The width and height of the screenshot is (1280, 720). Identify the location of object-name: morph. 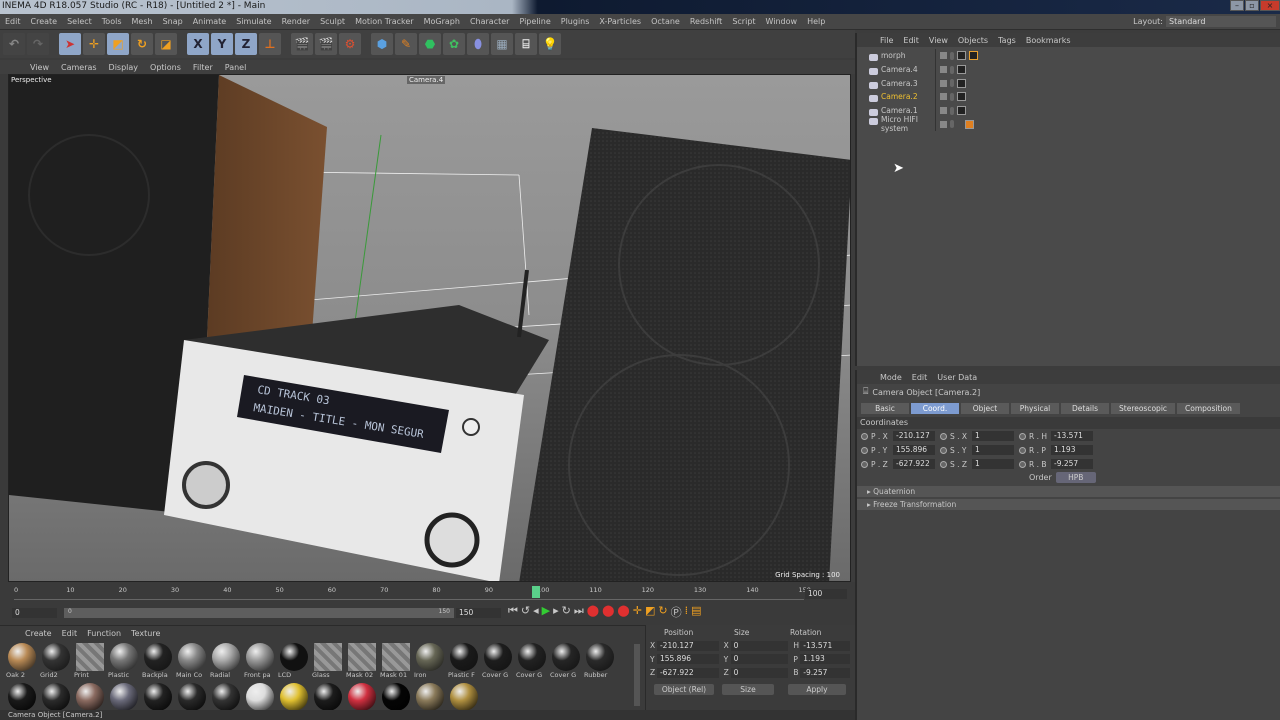
(893, 55).